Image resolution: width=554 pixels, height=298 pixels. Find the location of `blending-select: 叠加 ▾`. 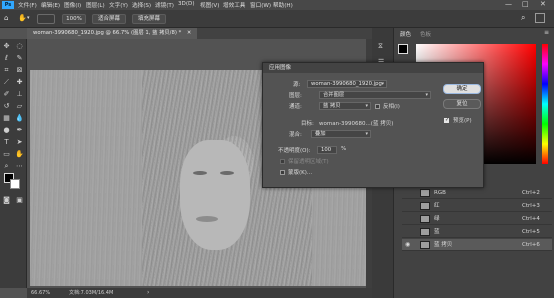

blending-select: 叠加 ▾ is located at coordinates (341, 134).